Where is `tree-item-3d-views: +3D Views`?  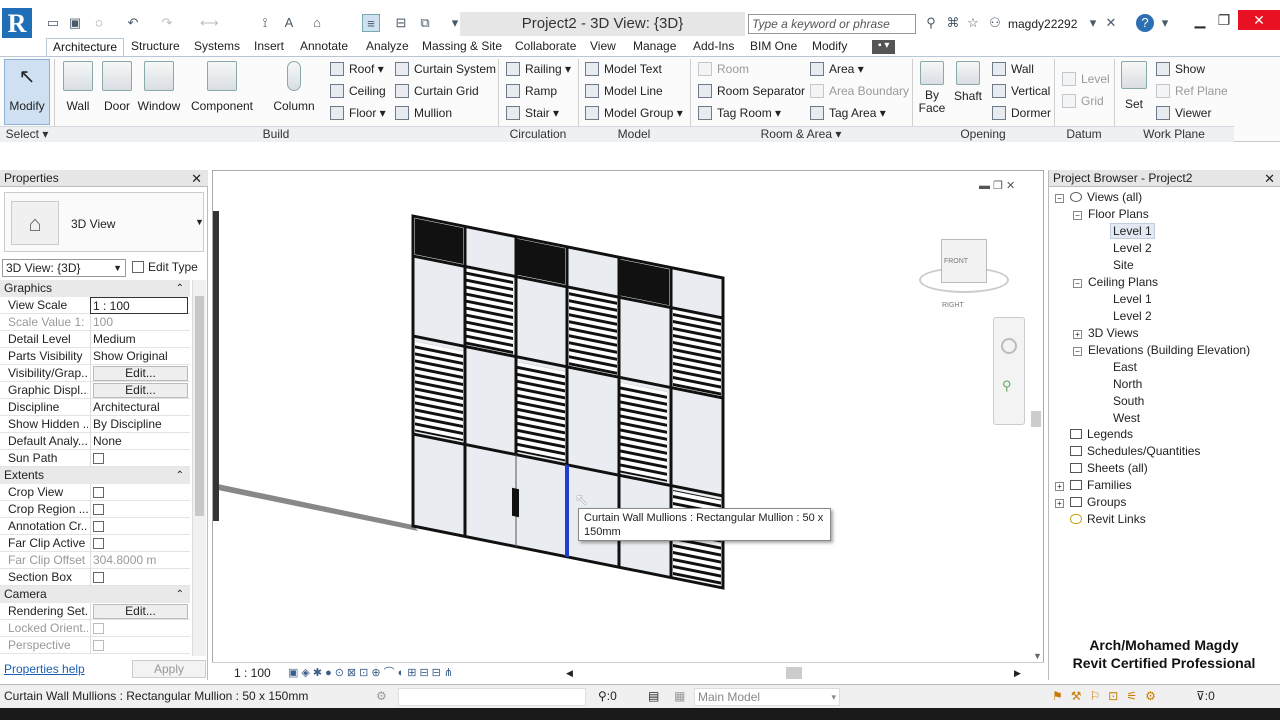 tree-item-3d-views: +3D Views is located at coordinates (1105, 333).